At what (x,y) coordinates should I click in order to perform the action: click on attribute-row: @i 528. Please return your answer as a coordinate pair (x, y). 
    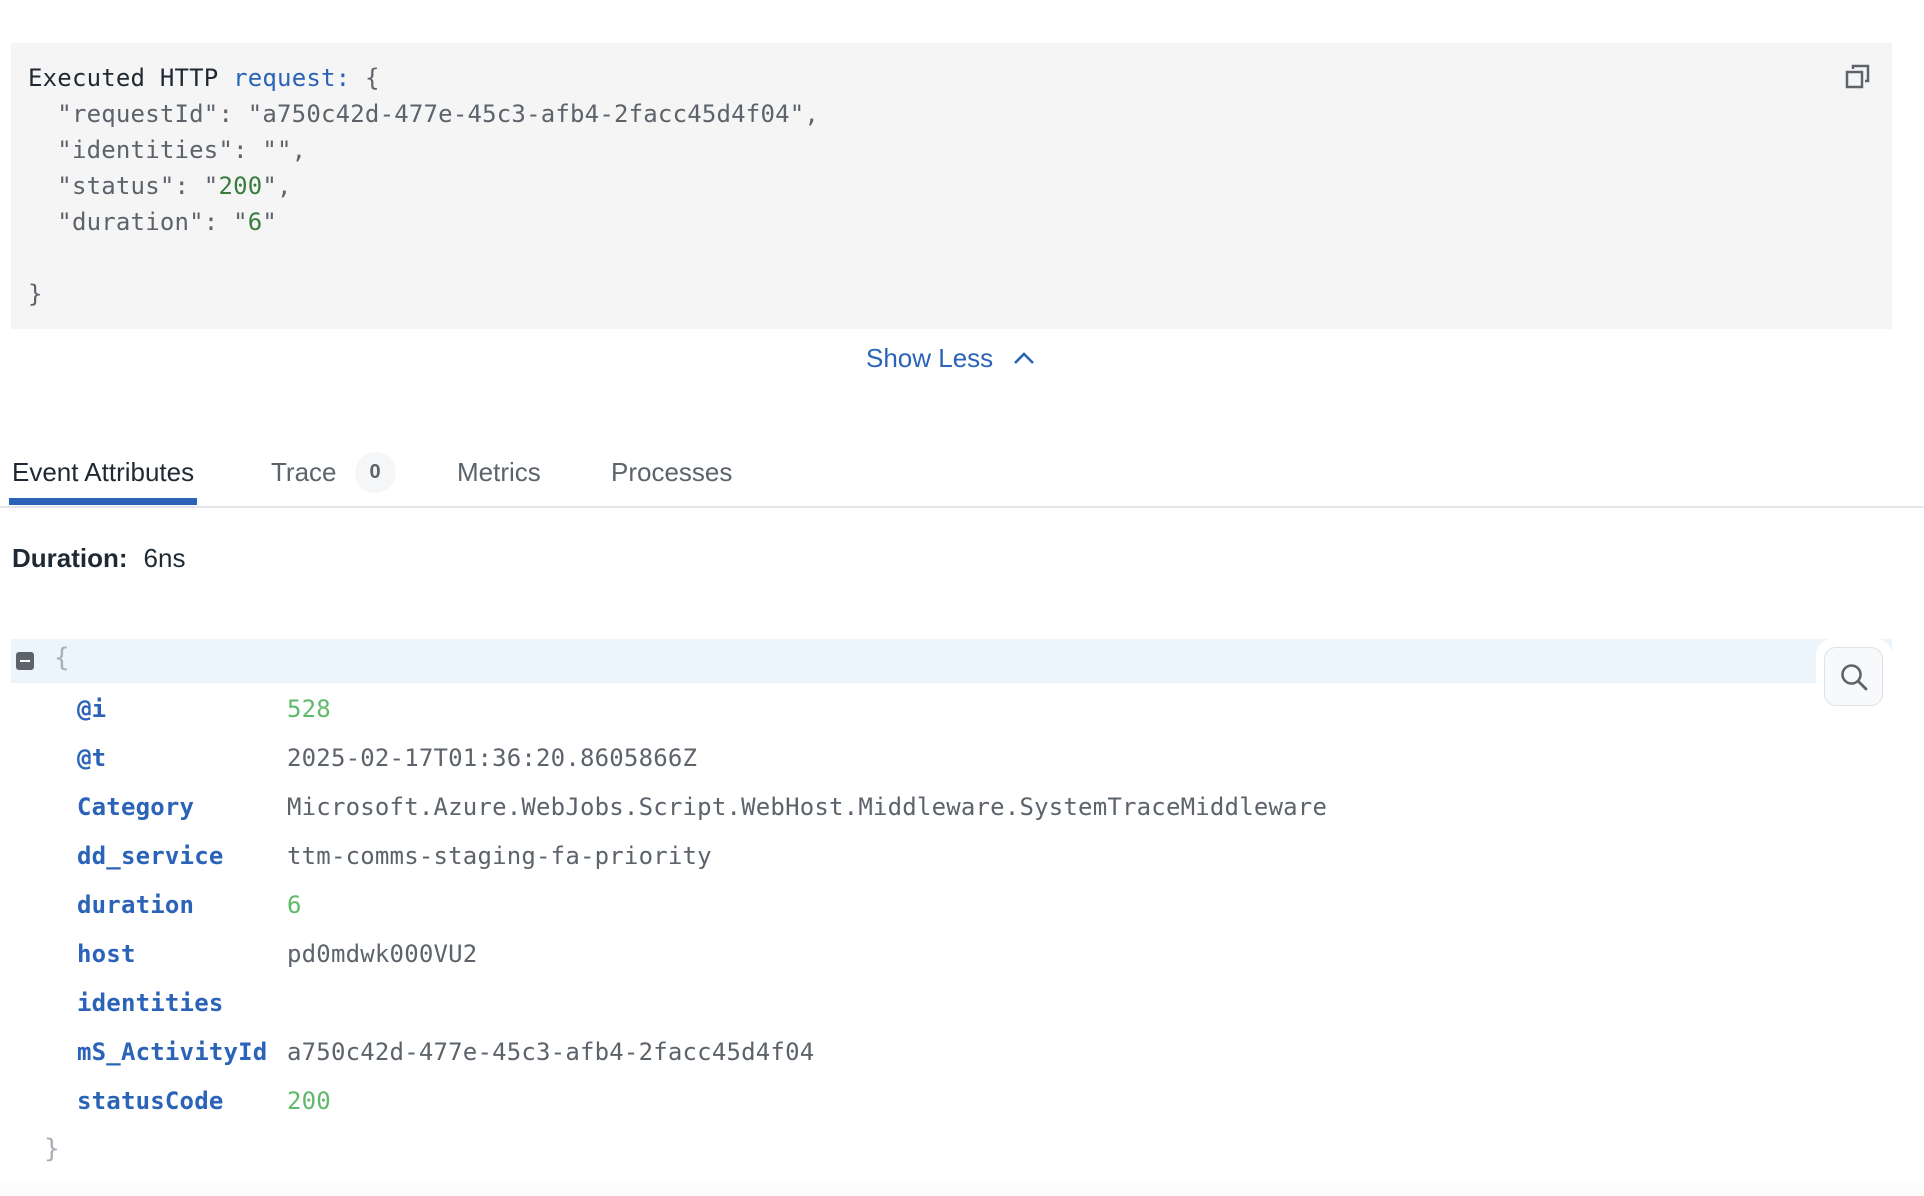
    Looking at the image, I should click on (702, 708).